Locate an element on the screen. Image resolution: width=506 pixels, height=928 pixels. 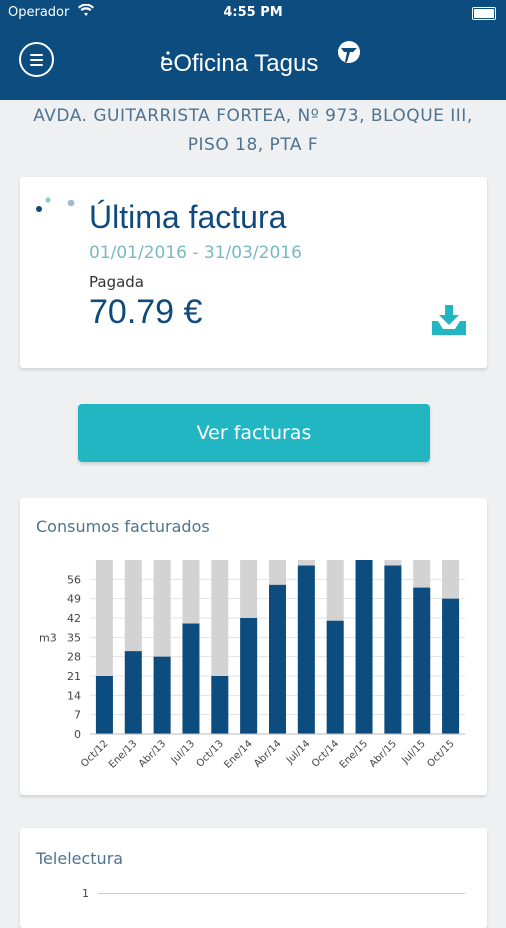
download-icon is located at coordinates (449, 320).